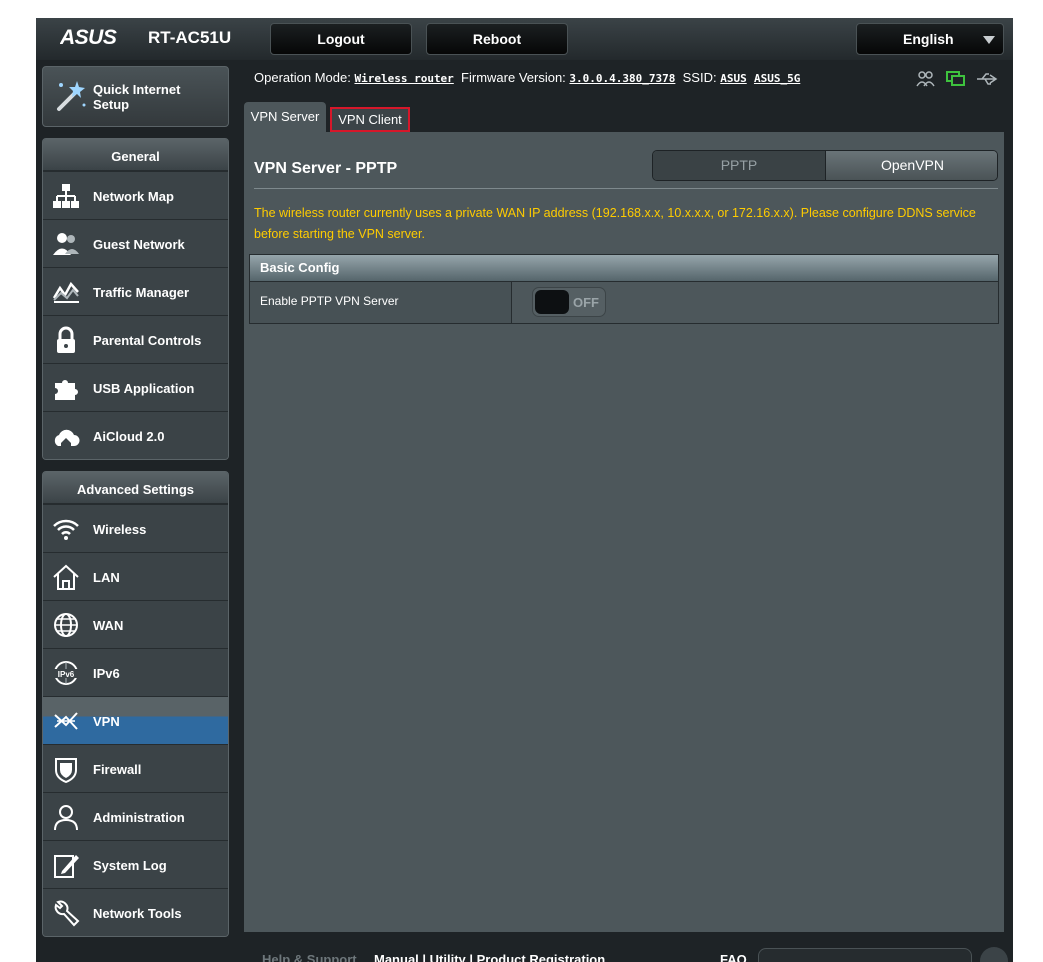 The width and height of the screenshot is (1043, 962). I want to click on sidebar-item-wireless: Wireless, so click(135, 528).